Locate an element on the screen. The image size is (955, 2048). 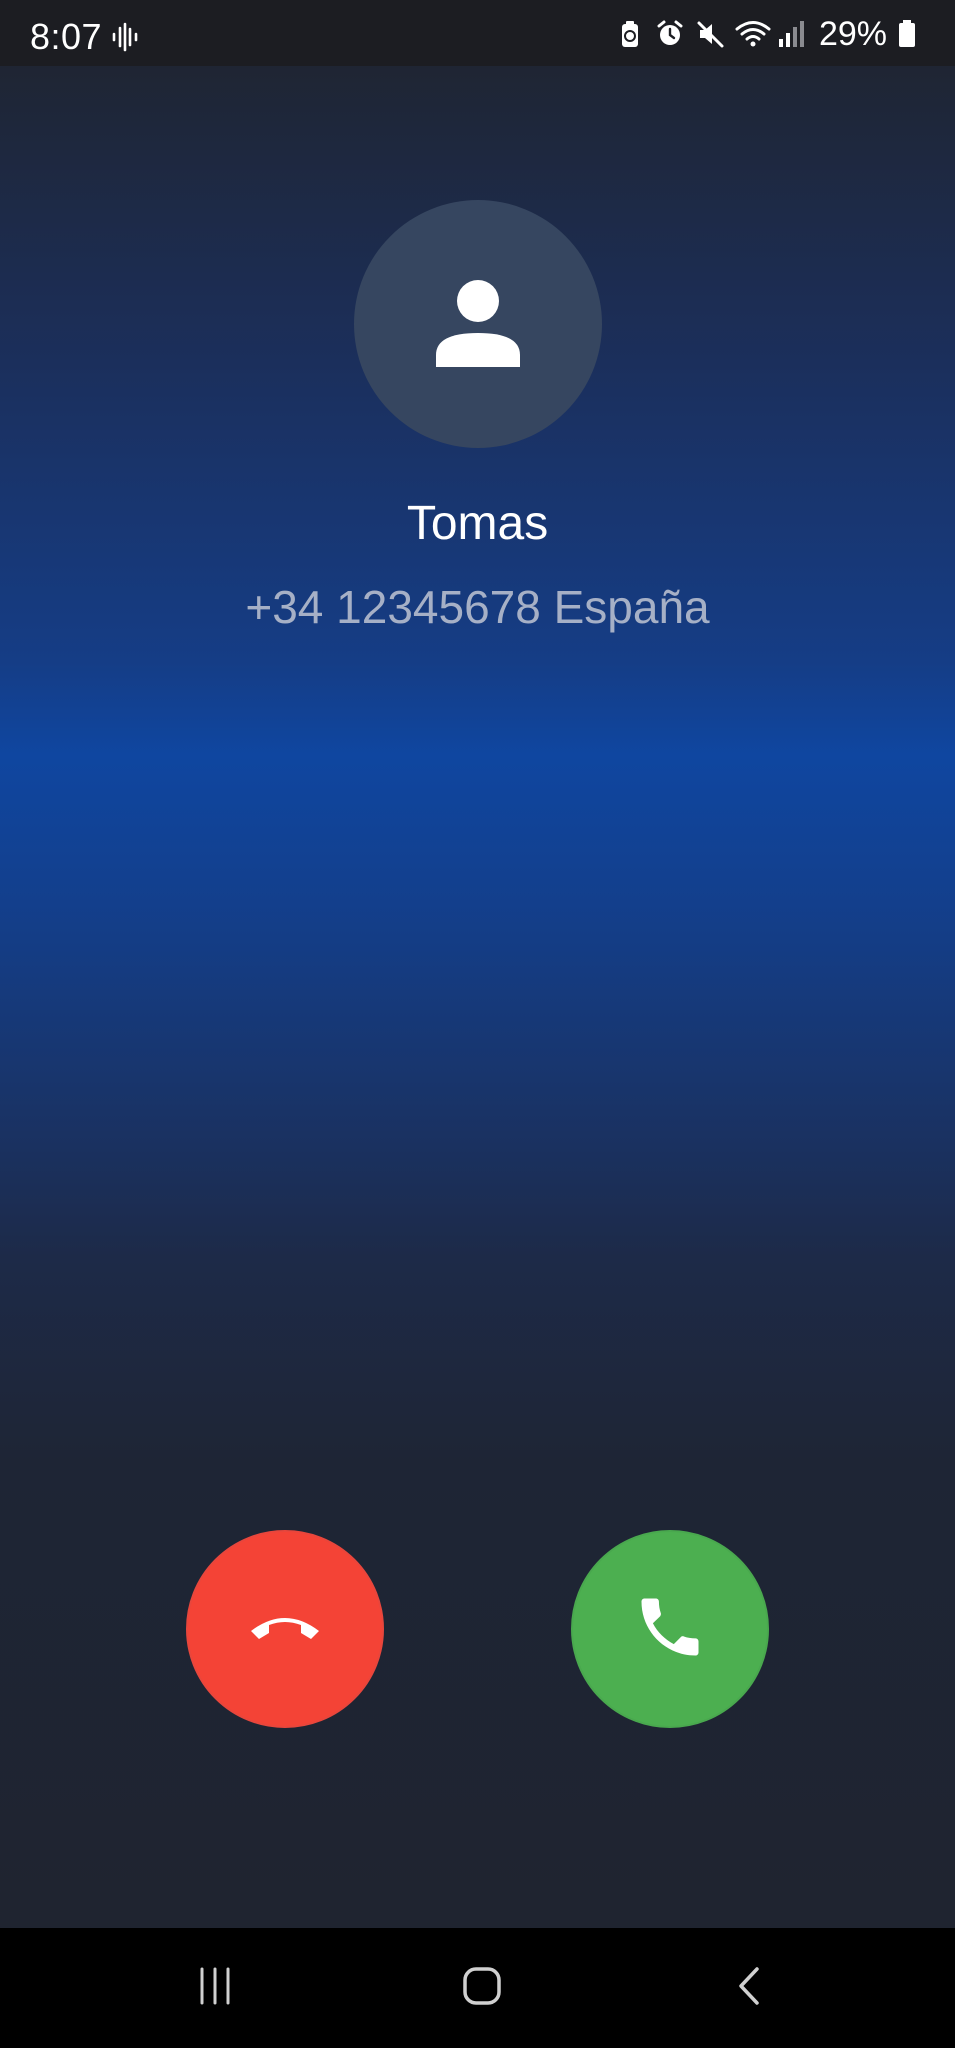
caller-name: Tomas is located at coordinates (477, 523).